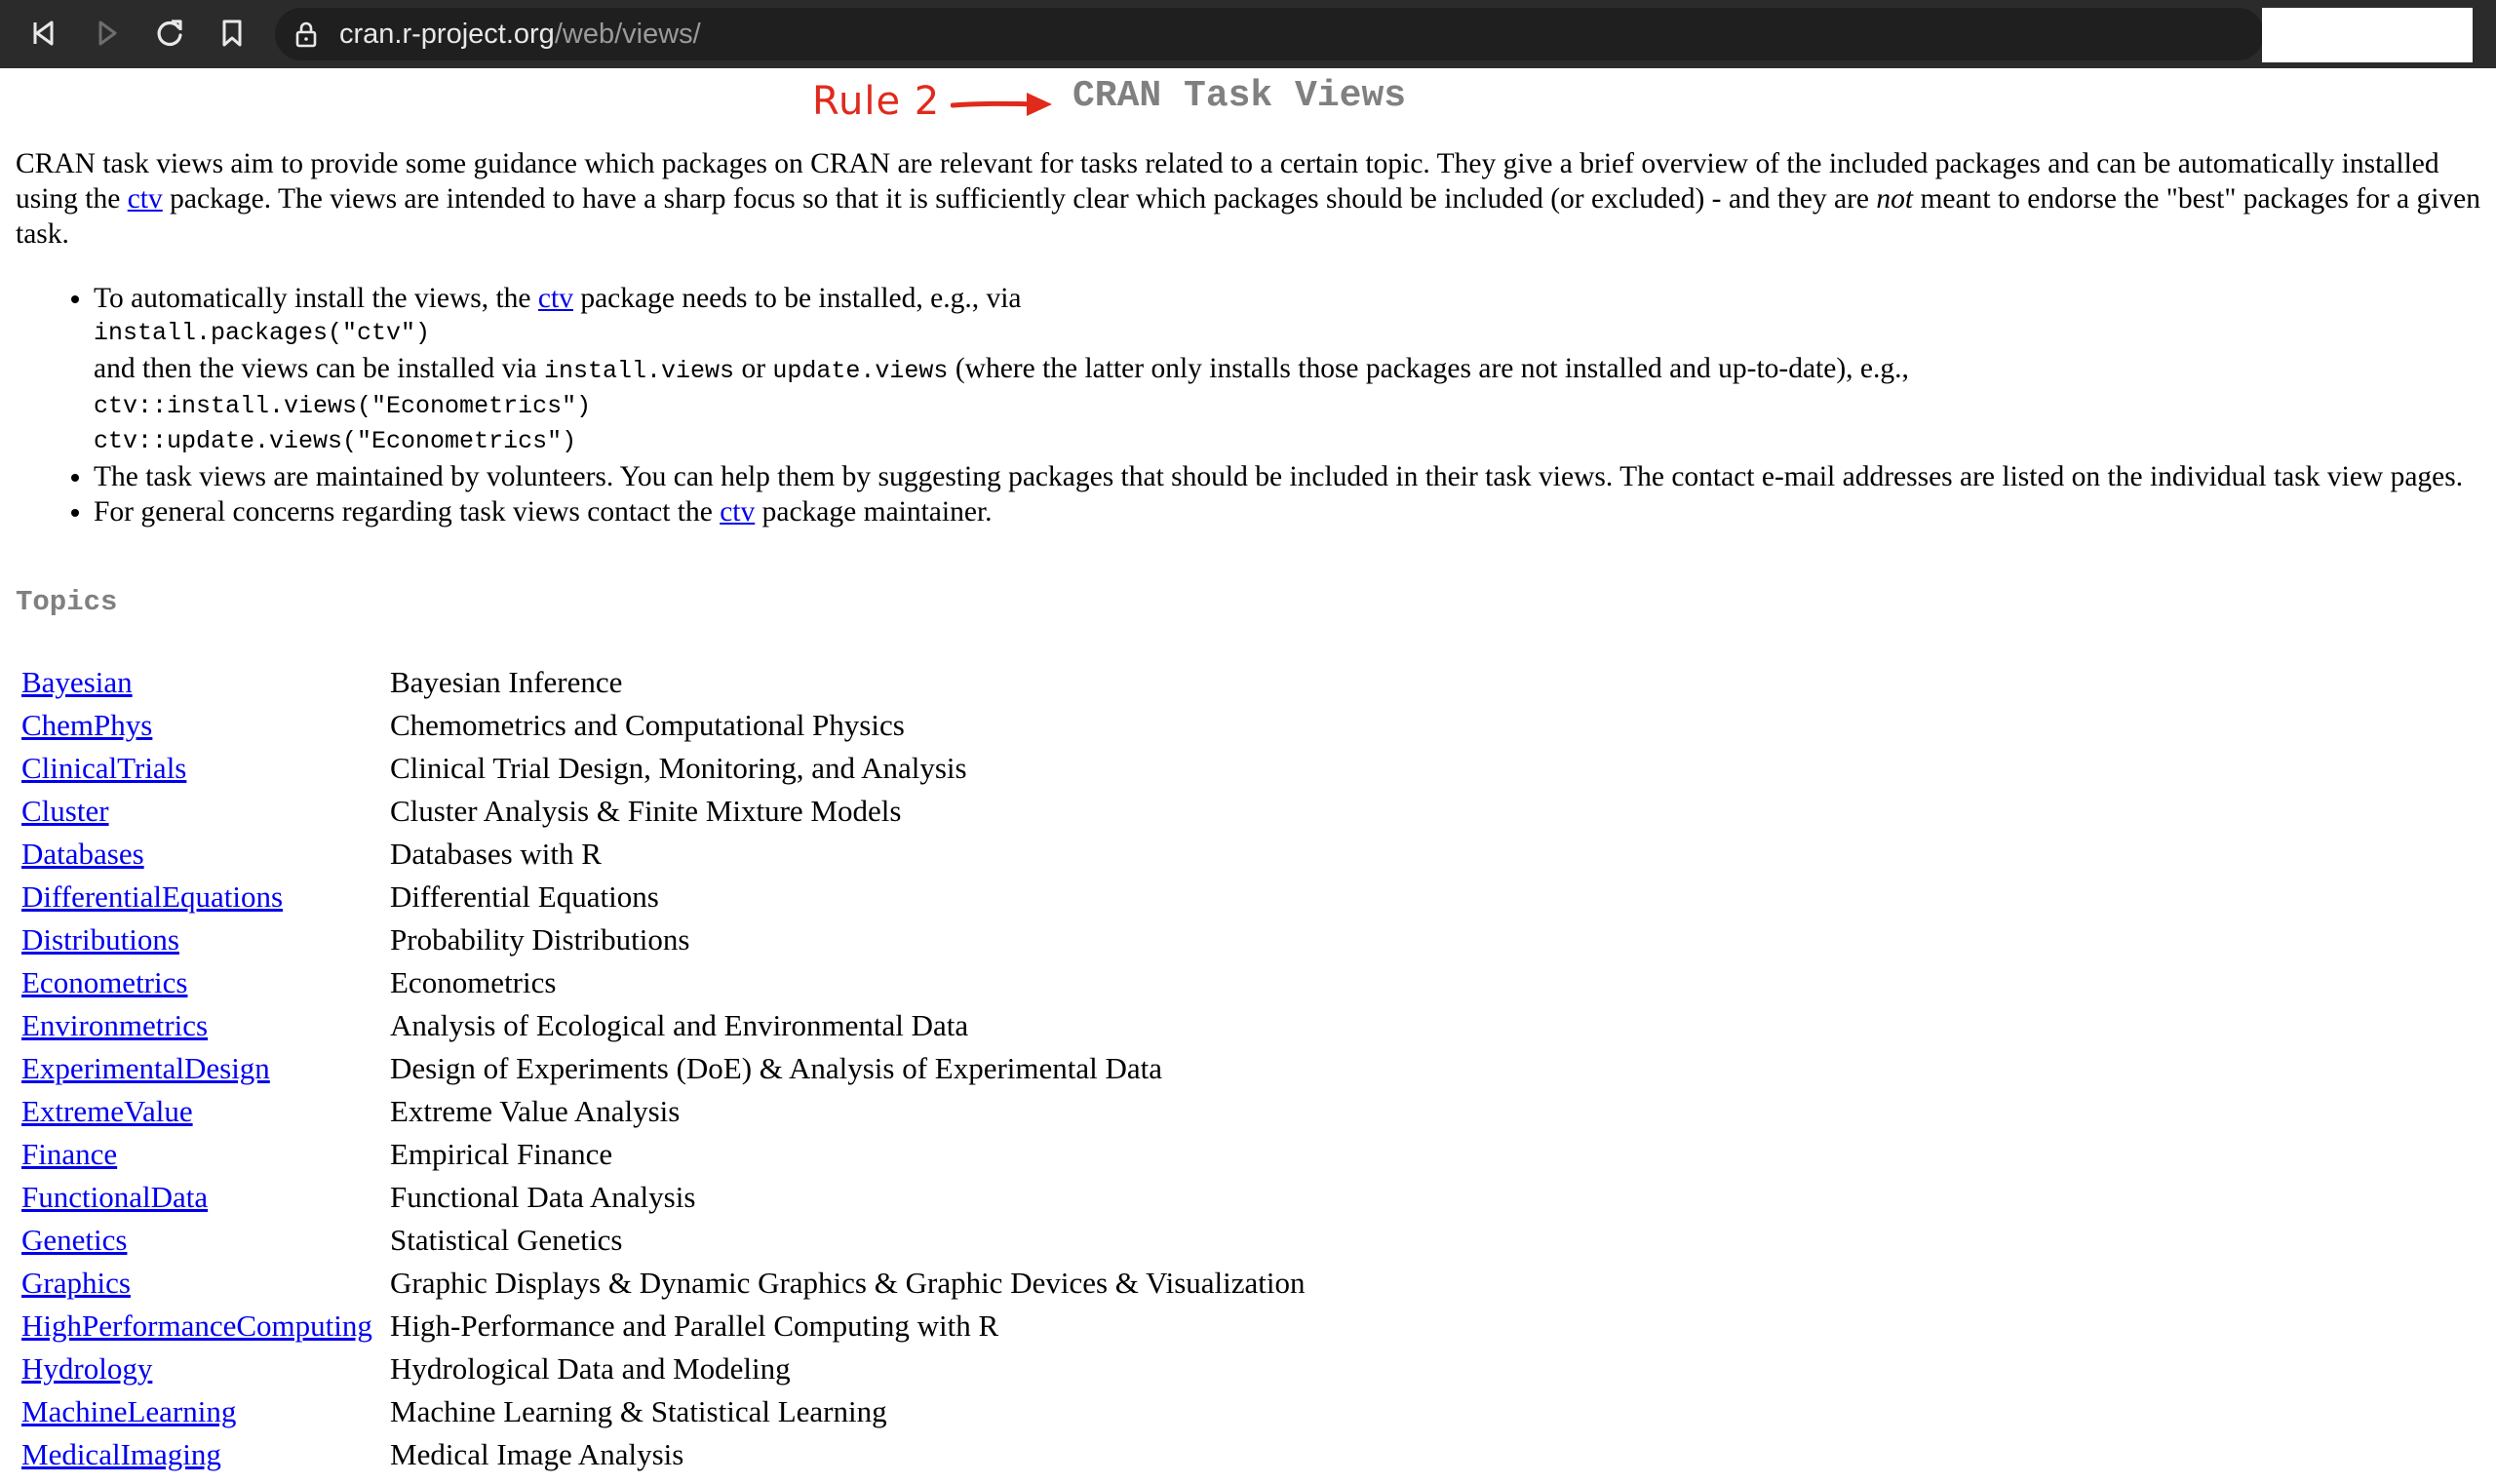 The width and height of the screenshot is (2496, 1484). What do you see at coordinates (473, 982) in the screenshot?
I see `topic-description: Econometrics` at bounding box center [473, 982].